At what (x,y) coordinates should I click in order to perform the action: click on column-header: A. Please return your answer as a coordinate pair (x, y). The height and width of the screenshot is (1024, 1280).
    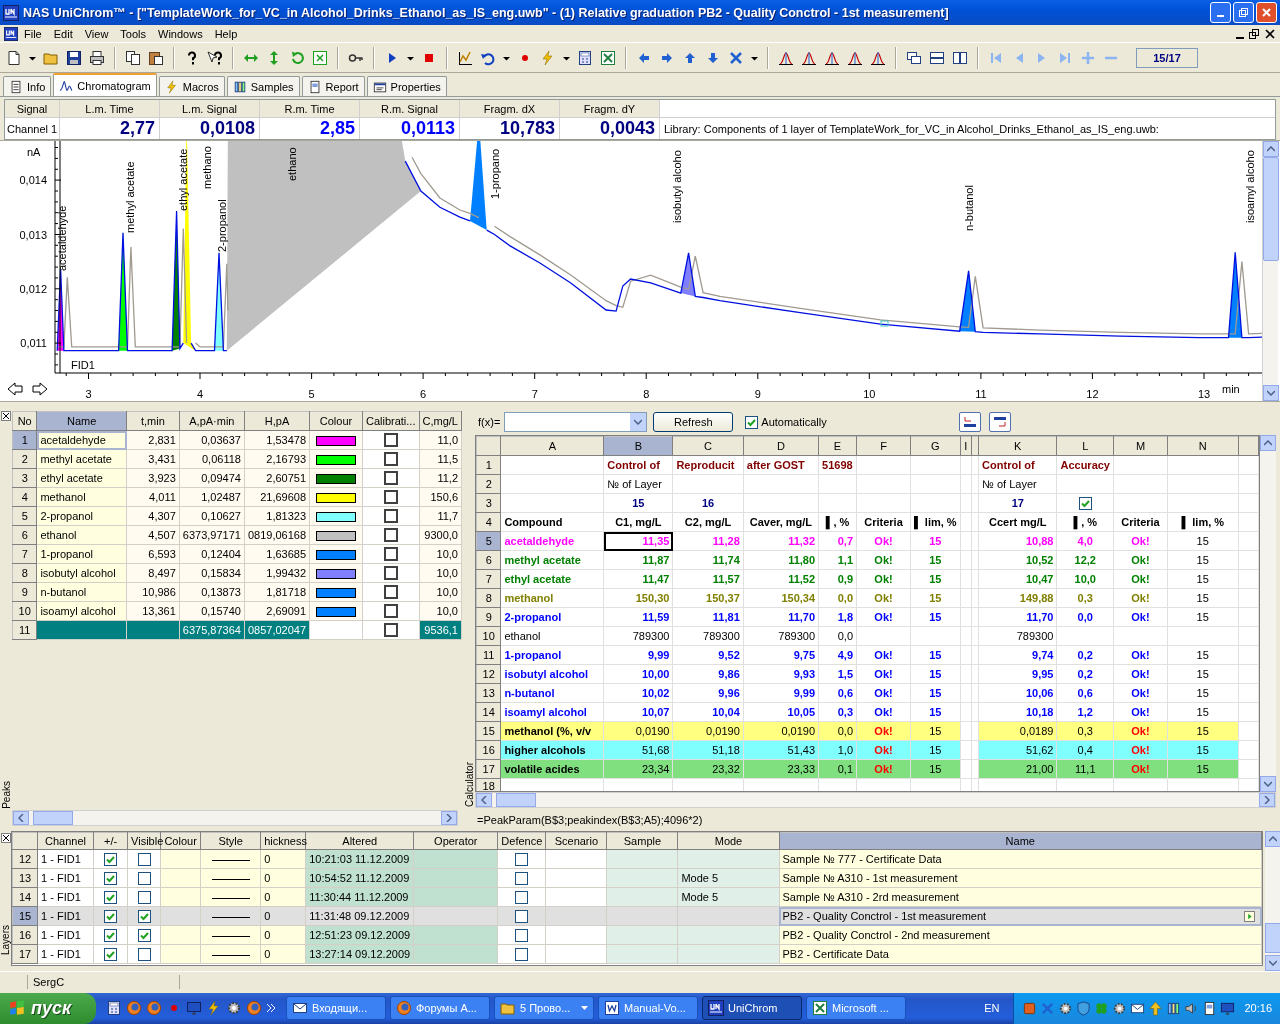
    Looking at the image, I should click on (552, 446).